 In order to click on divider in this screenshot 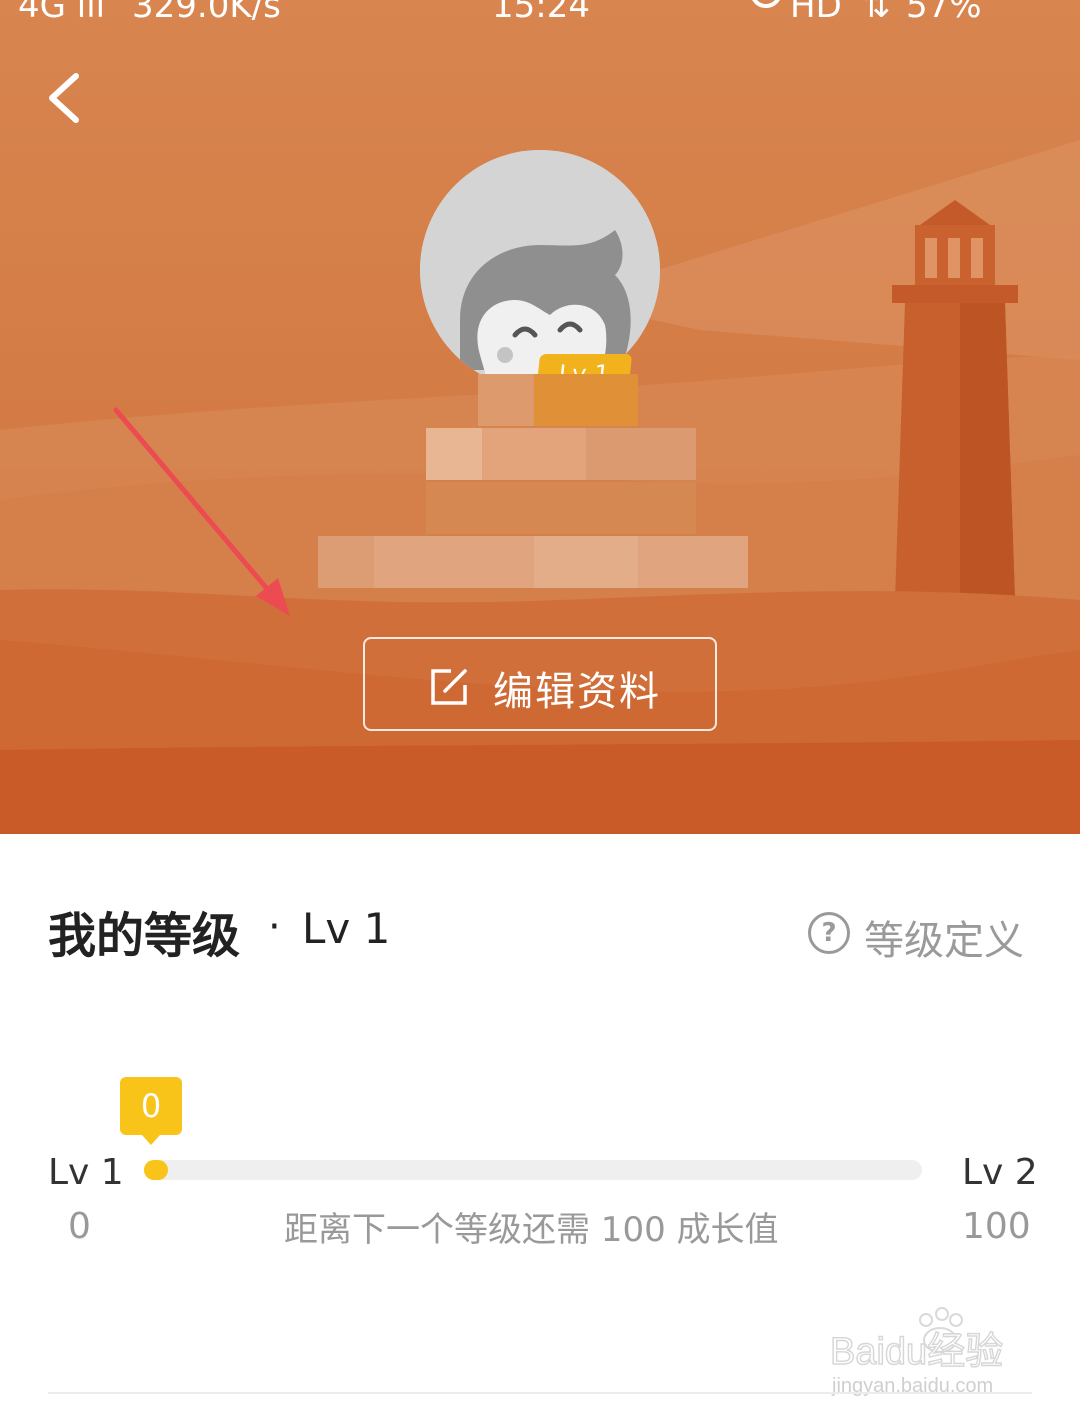, I will do `click(540, 1393)`.